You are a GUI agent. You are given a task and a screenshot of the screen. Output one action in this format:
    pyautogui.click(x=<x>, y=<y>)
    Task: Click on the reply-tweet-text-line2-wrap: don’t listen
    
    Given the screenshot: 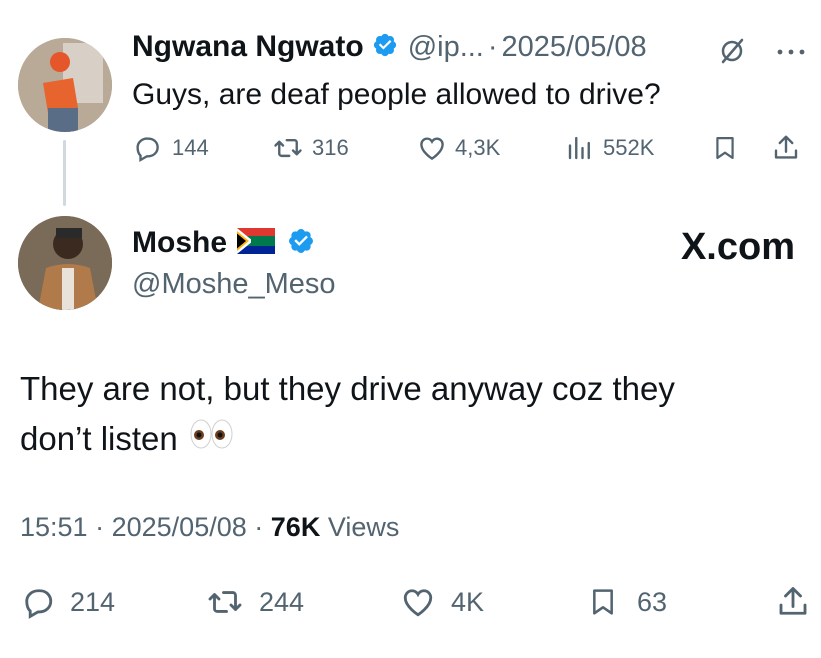 What is the action you would take?
    pyautogui.click(x=127, y=439)
    